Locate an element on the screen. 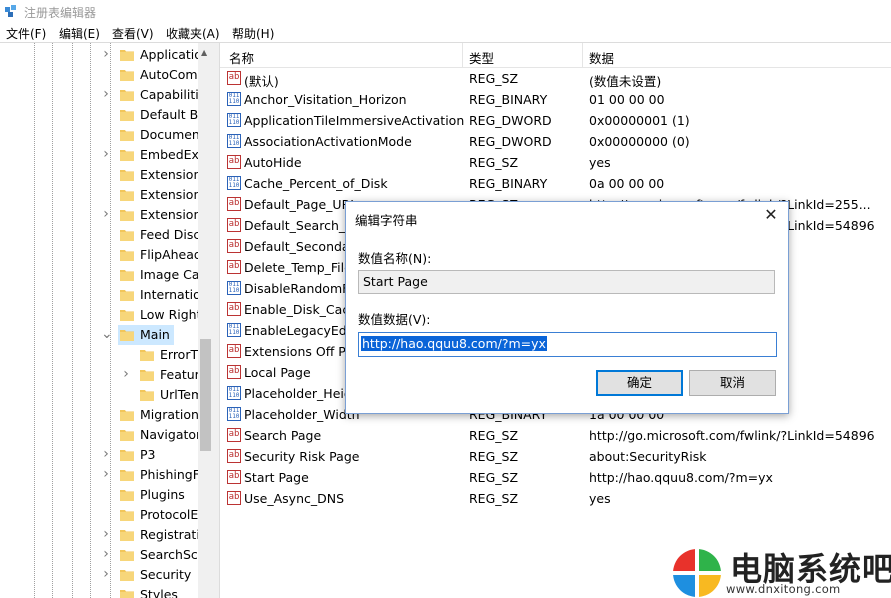 The image size is (891, 598). cancel-button: 取消 is located at coordinates (732, 383).